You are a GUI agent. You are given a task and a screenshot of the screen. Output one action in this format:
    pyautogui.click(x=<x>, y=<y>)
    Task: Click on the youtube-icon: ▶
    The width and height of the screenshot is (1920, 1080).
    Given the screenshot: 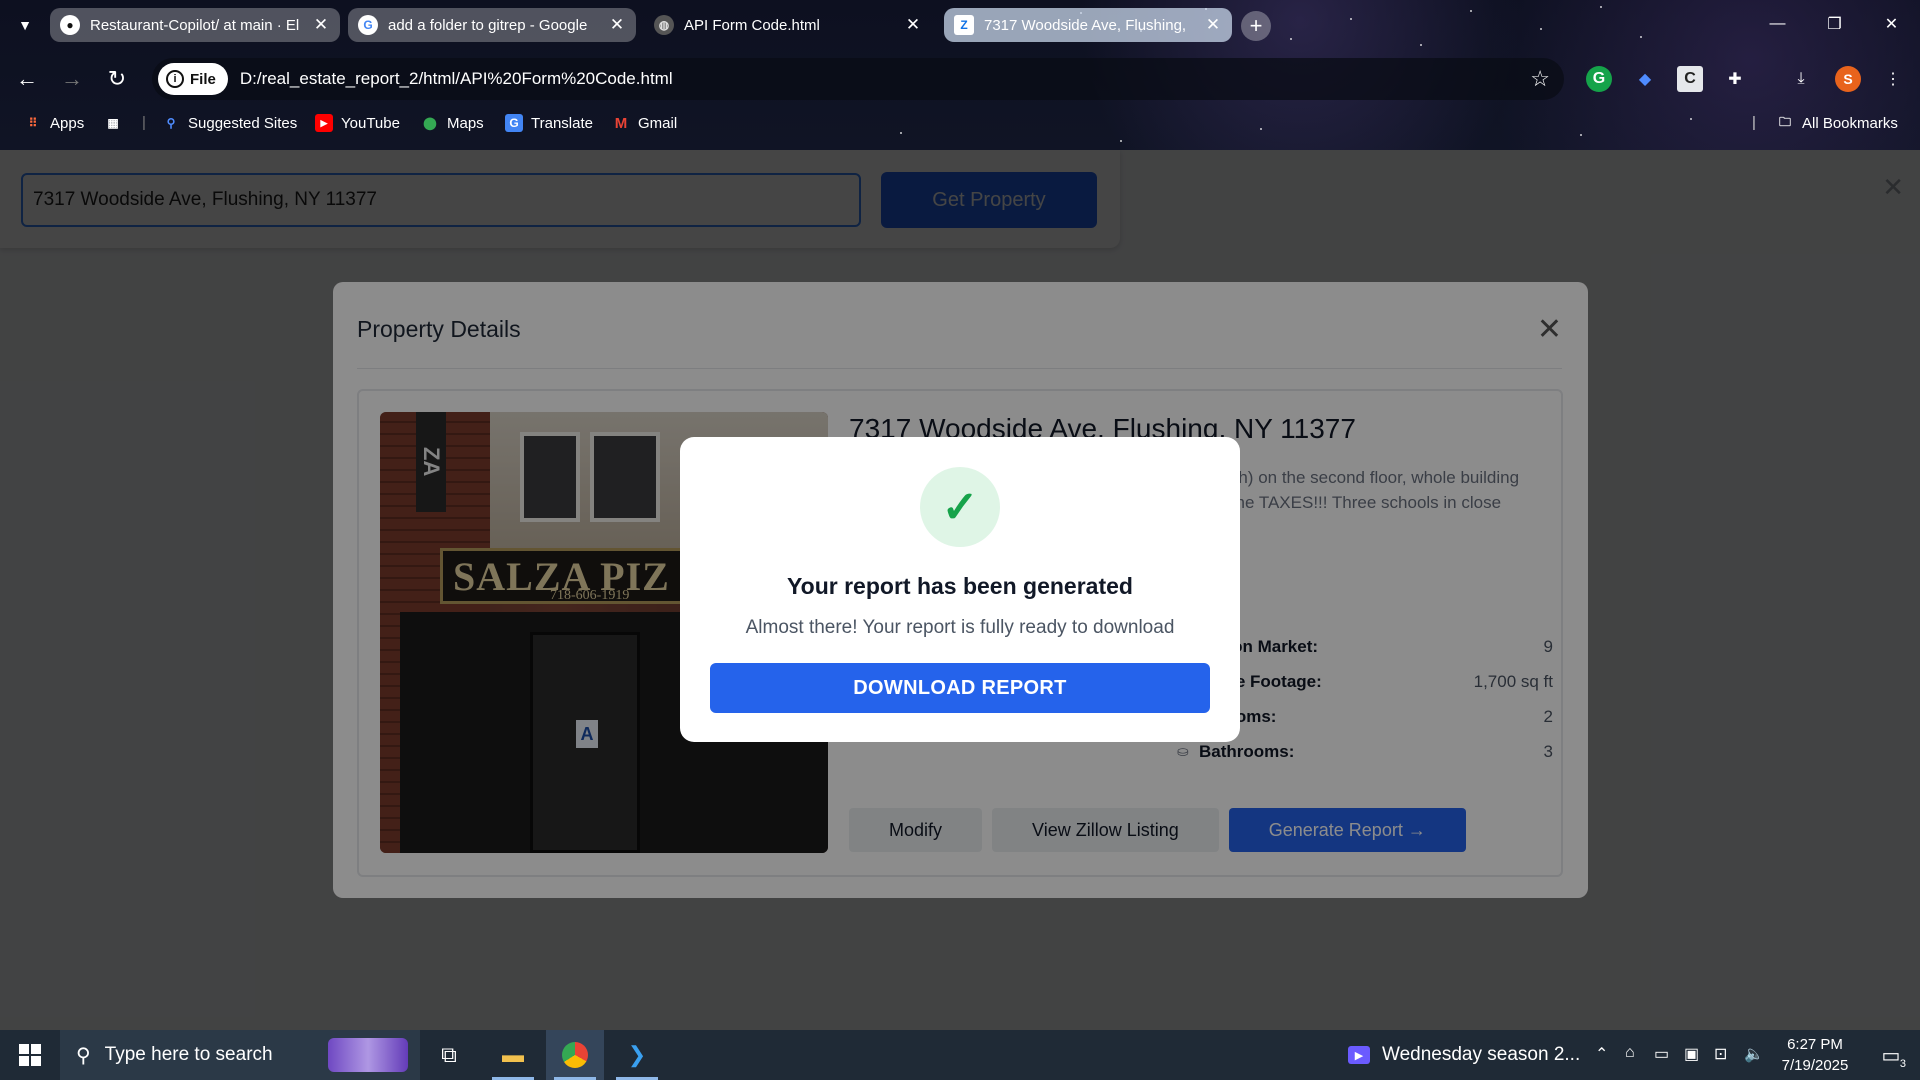 What is the action you would take?
    pyautogui.click(x=324, y=123)
    